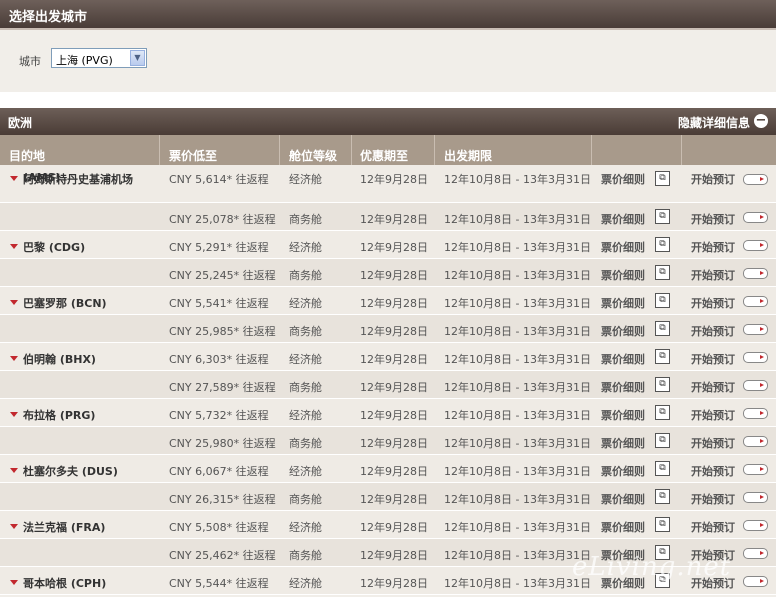 This screenshot has height=597, width=776. I want to click on destination-name: 伯明翰 (BHX), so click(59, 359).